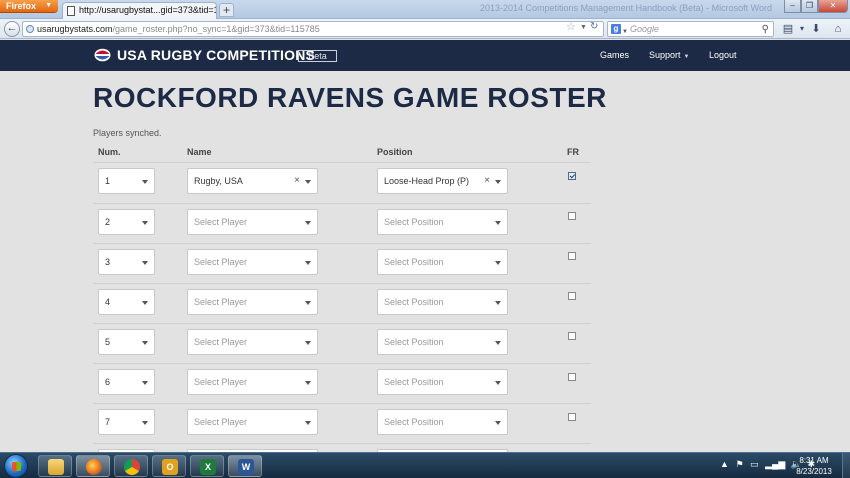  Describe the element at coordinates (816, 29) in the screenshot. I see `download-icon: ⬇` at that location.